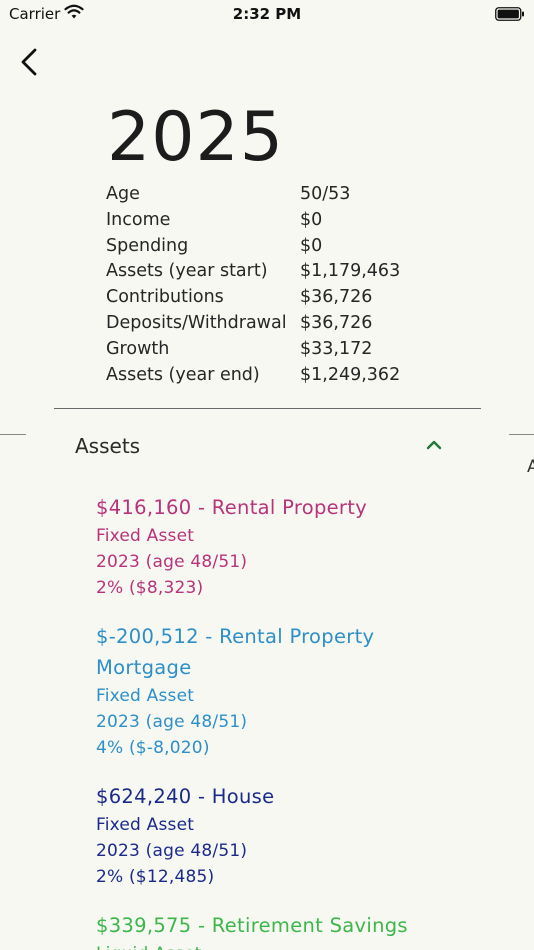 Image resolution: width=534 pixels, height=950 pixels. Describe the element at coordinates (266, 376) in the screenshot. I see `summary-row-assets-end: Assets (year end) $1,249,362` at that location.